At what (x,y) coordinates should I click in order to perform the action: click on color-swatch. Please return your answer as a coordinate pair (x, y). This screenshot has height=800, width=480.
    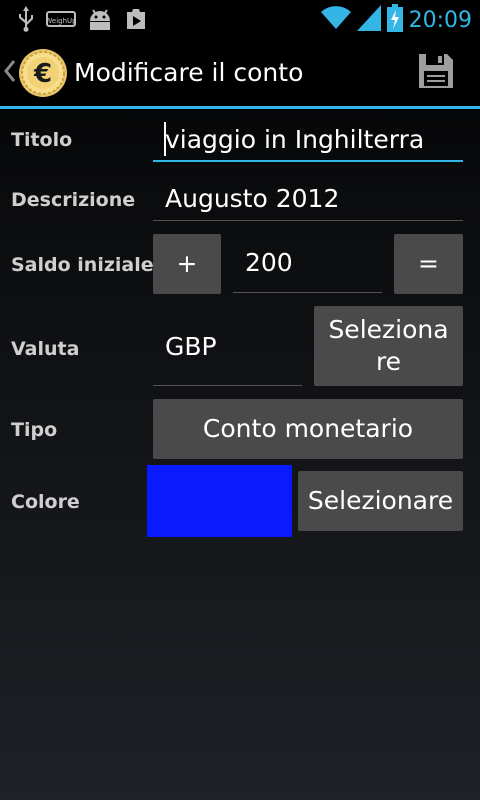
    Looking at the image, I should click on (219, 501).